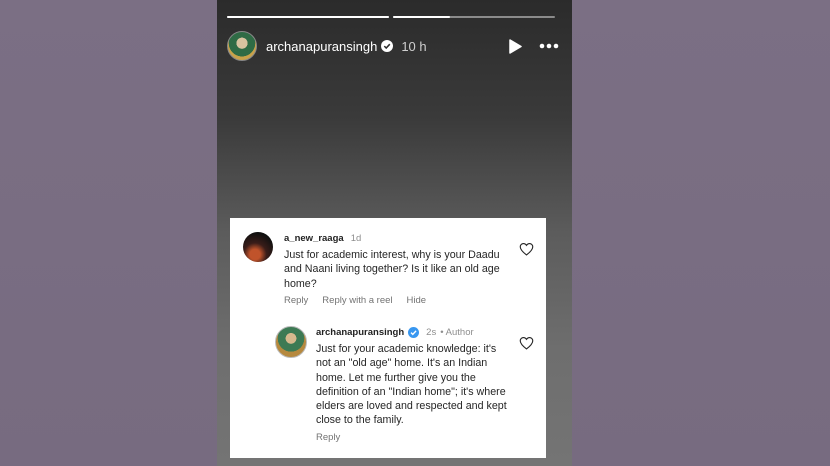  Describe the element at coordinates (356, 238) in the screenshot. I see `comment-age: 1d` at that location.